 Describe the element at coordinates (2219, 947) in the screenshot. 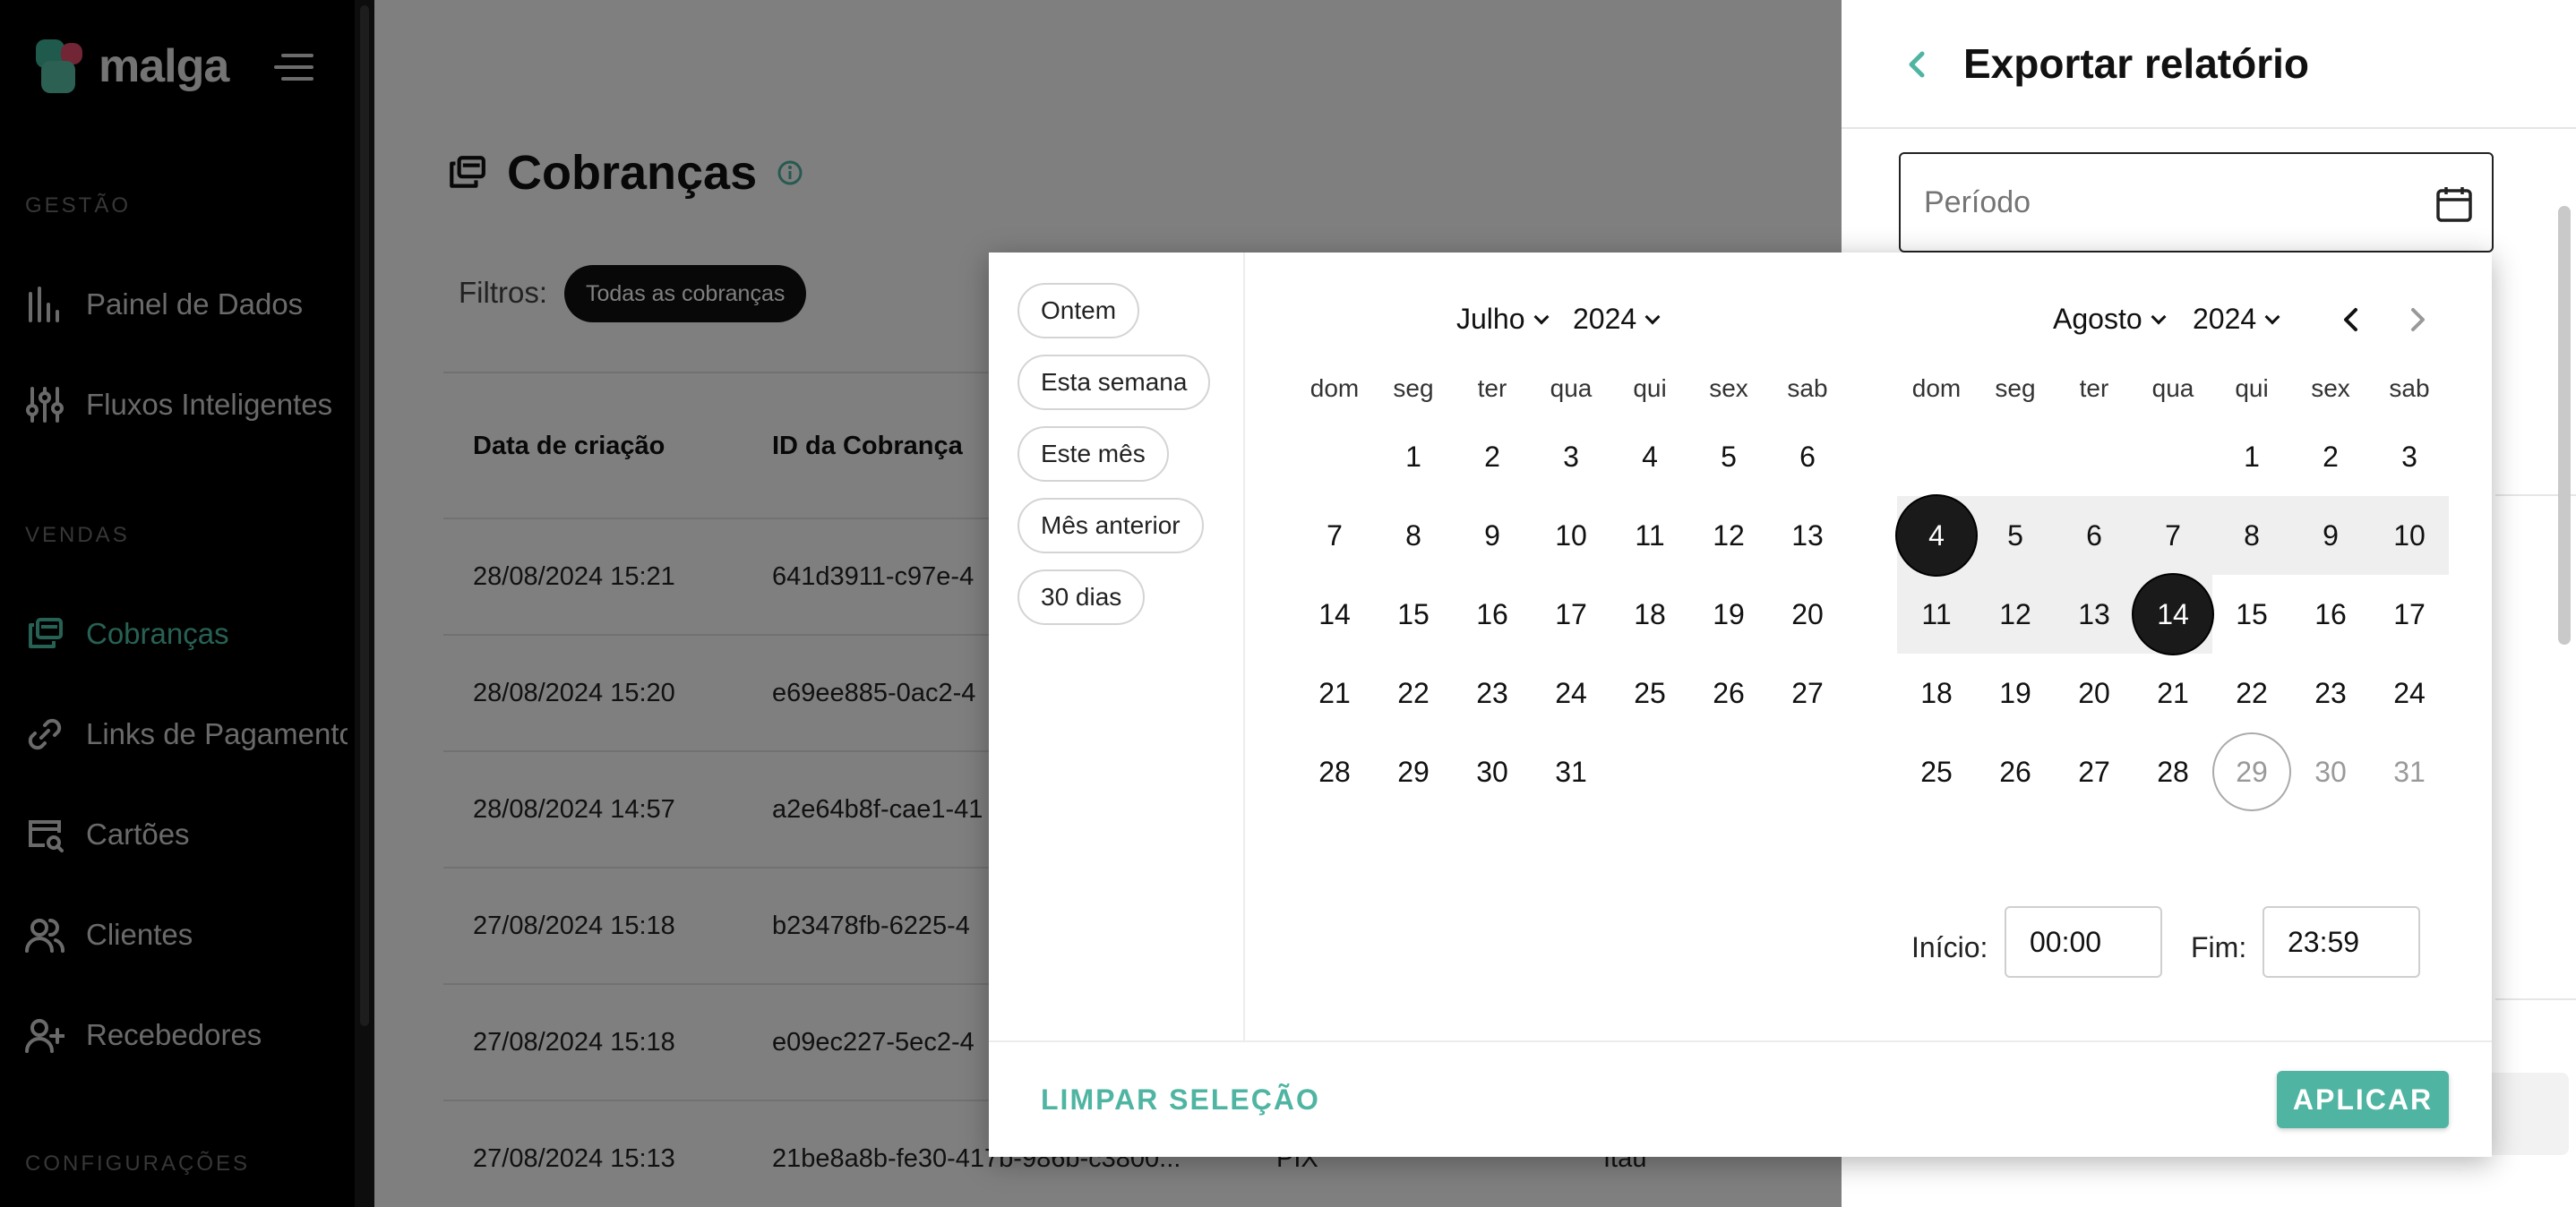

I see `end-time-label: Fim:` at that location.